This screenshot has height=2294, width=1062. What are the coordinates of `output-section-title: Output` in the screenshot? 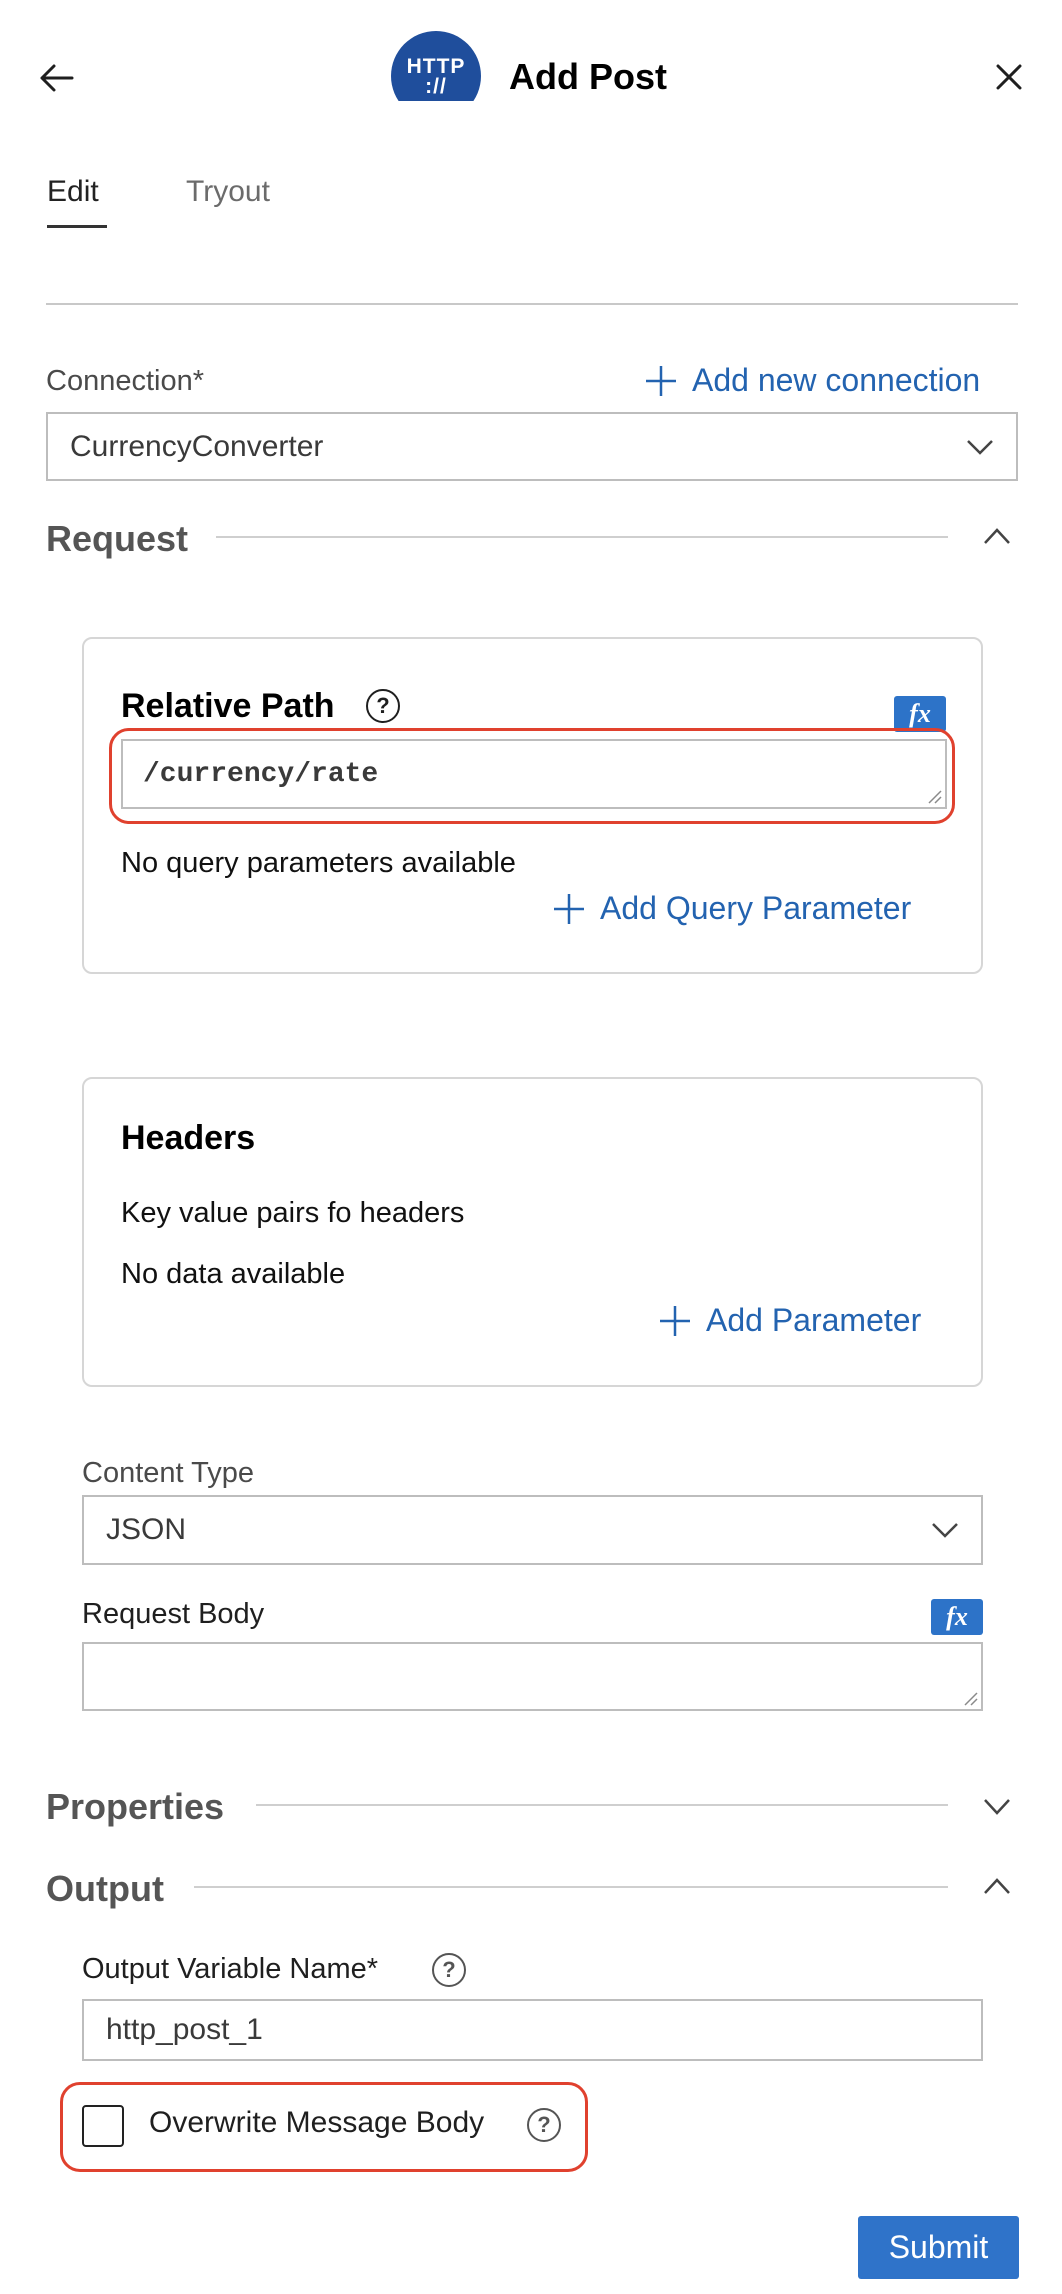 It's located at (105, 1888).